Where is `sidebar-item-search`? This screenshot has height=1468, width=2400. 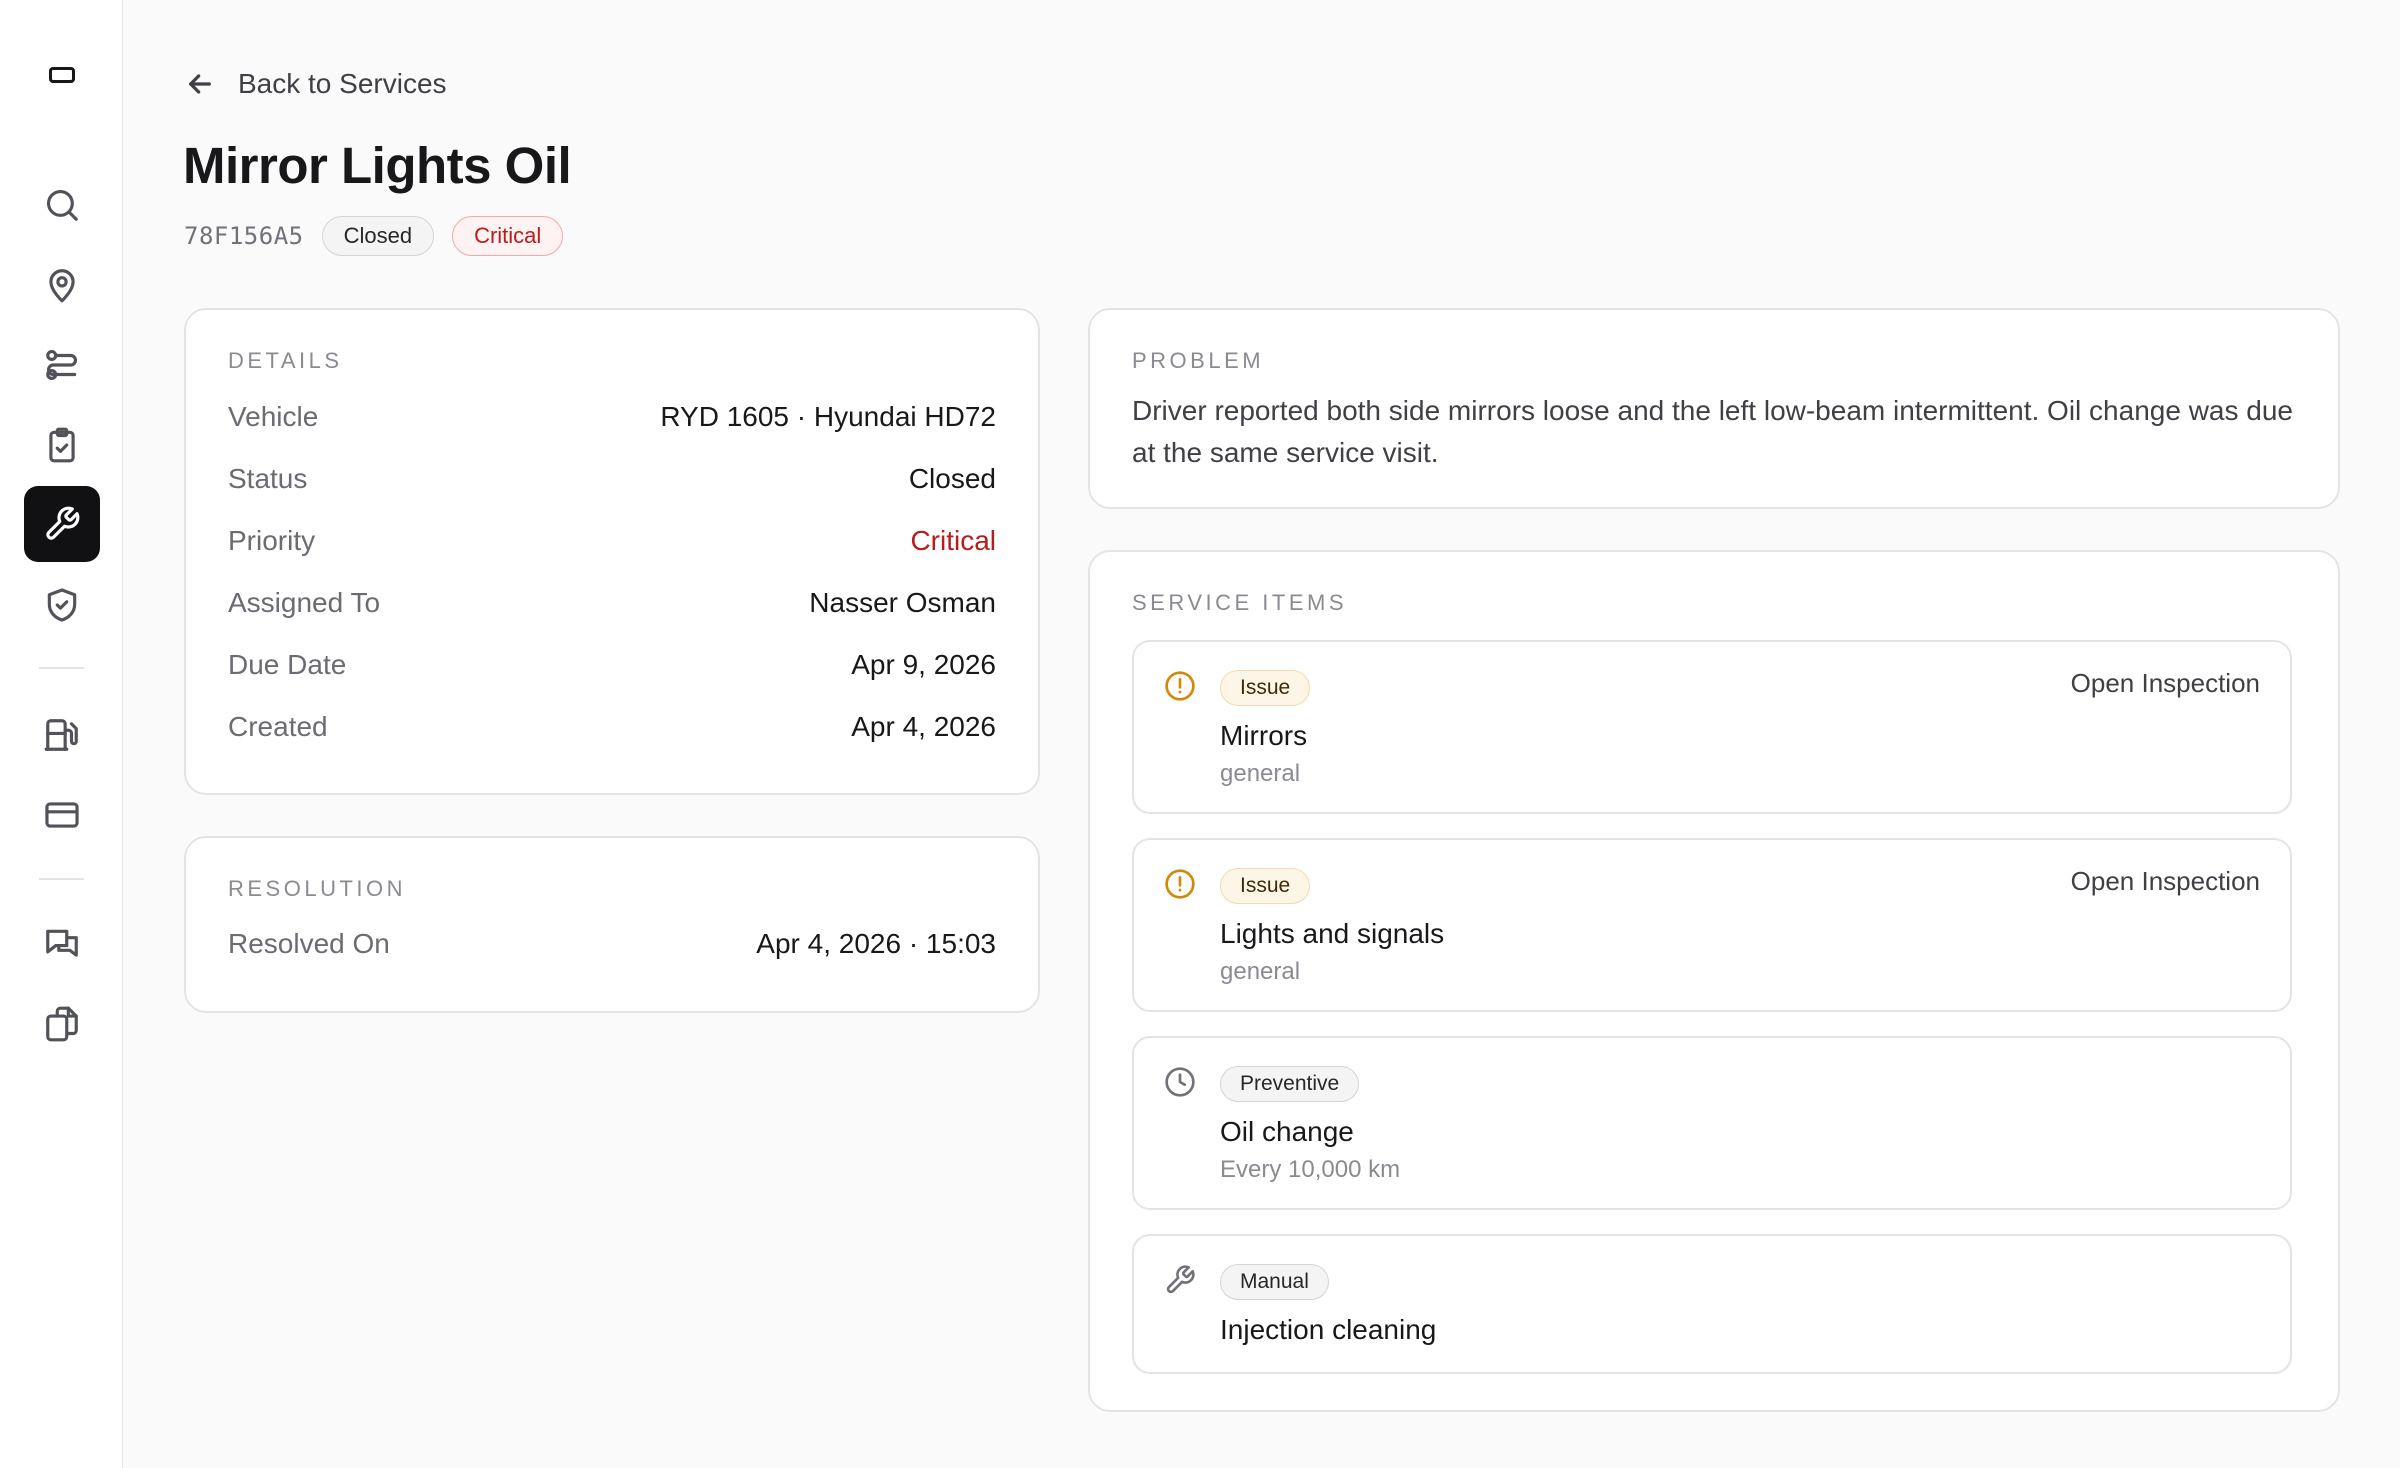
sidebar-item-search is located at coordinates (62, 205).